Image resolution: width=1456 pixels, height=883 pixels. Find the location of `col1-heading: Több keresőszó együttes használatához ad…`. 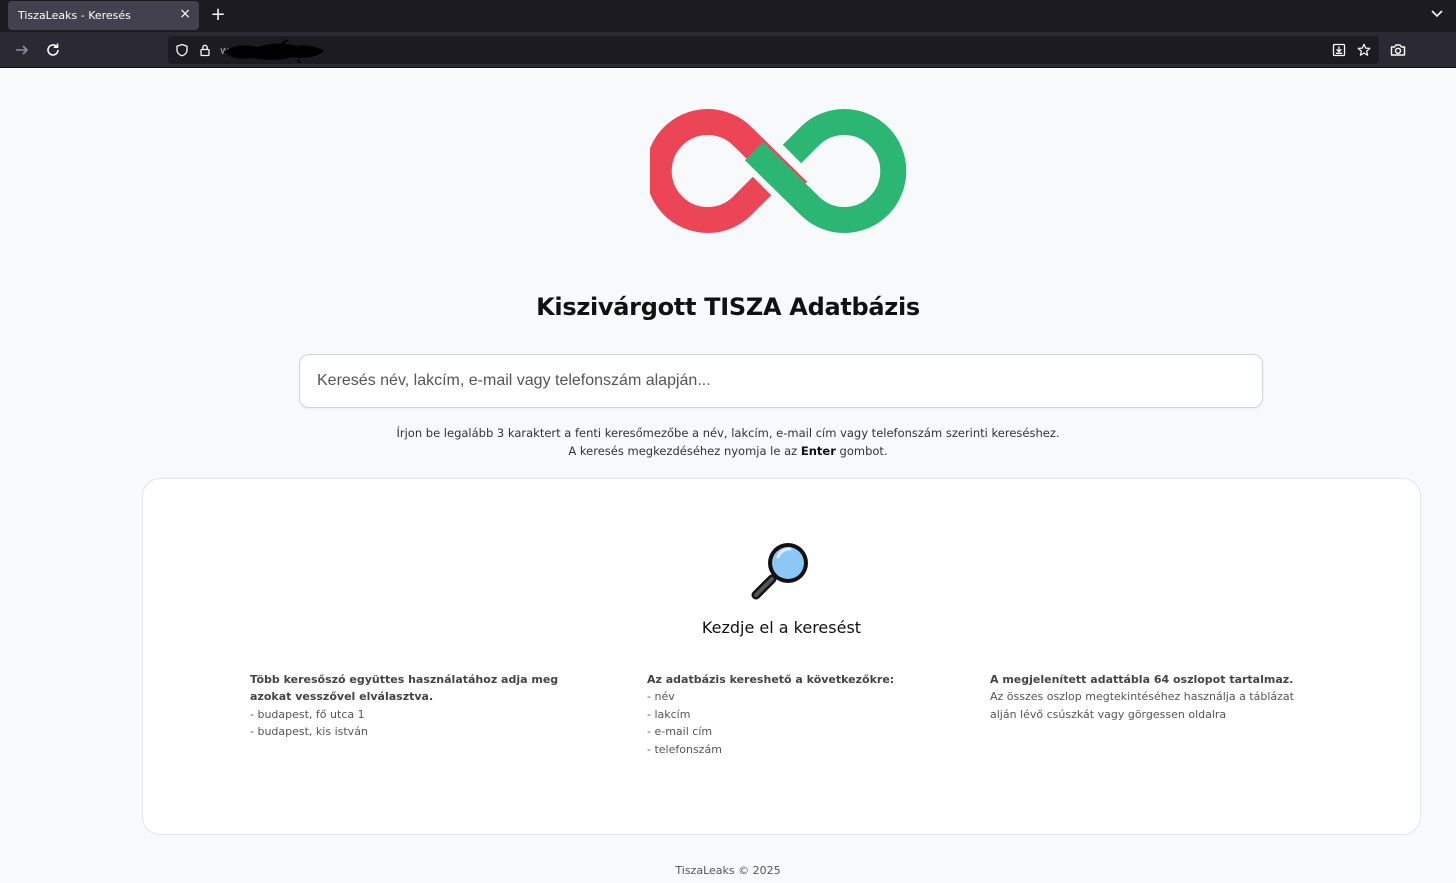

col1-heading: Több keresőszó együttes használatához ad… is located at coordinates (404, 688).